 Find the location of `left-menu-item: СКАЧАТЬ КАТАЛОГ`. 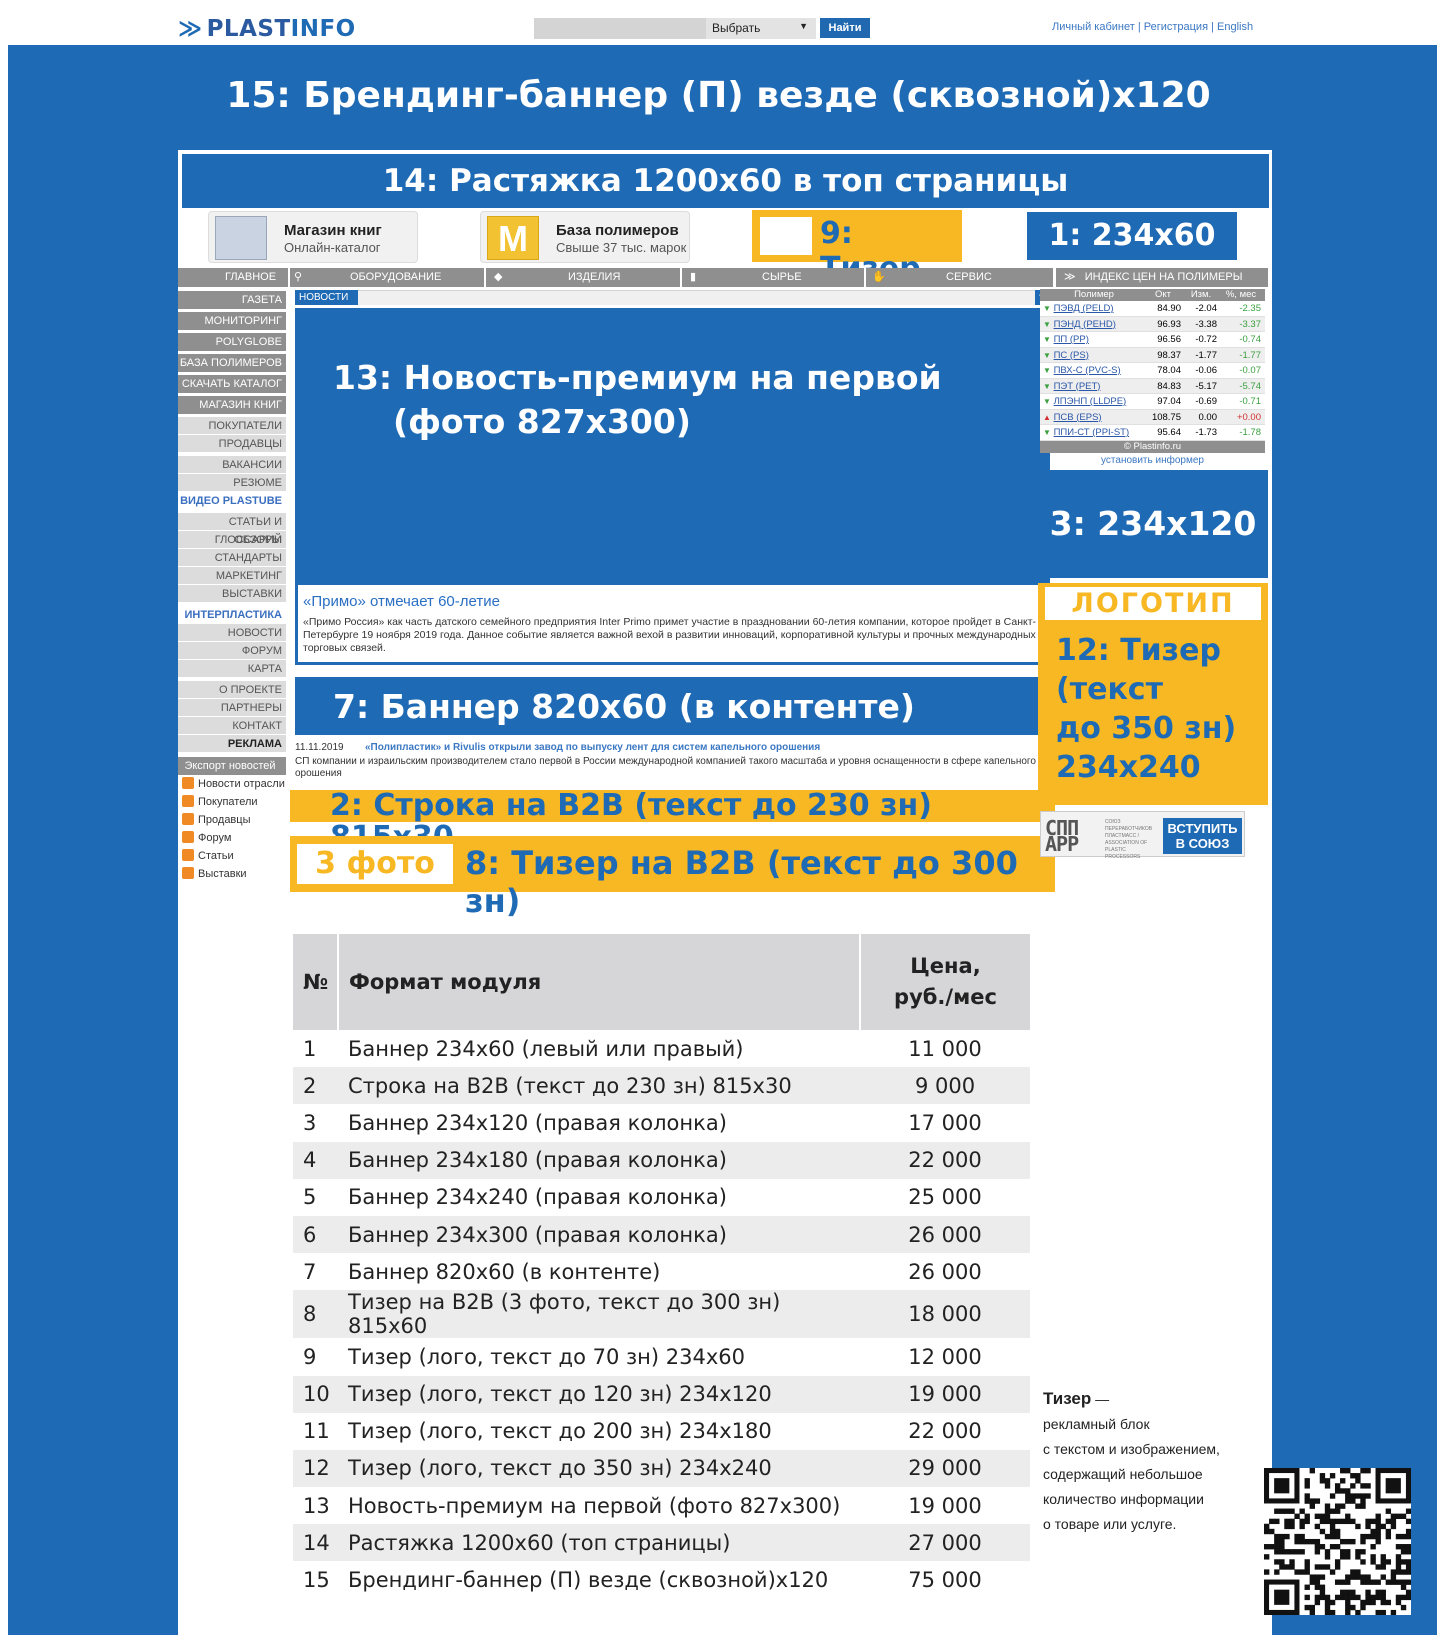

left-menu-item: СКАЧАТЬ КАТАЛОГ is located at coordinates (232, 385).